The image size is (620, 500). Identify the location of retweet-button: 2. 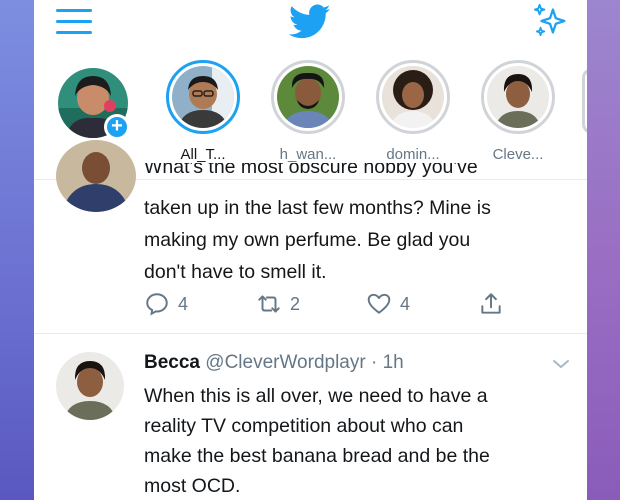
(278, 304).